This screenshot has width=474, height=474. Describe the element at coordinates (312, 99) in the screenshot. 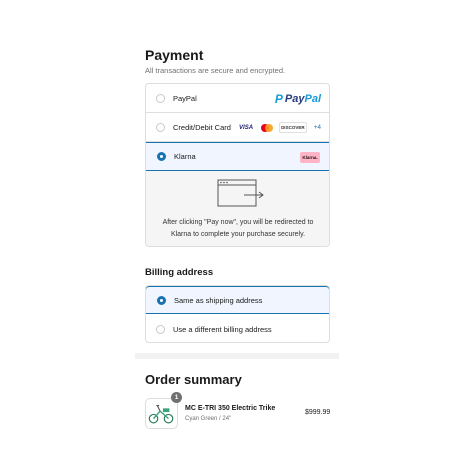

I see `paypal-logo-text-b: Pal` at that location.